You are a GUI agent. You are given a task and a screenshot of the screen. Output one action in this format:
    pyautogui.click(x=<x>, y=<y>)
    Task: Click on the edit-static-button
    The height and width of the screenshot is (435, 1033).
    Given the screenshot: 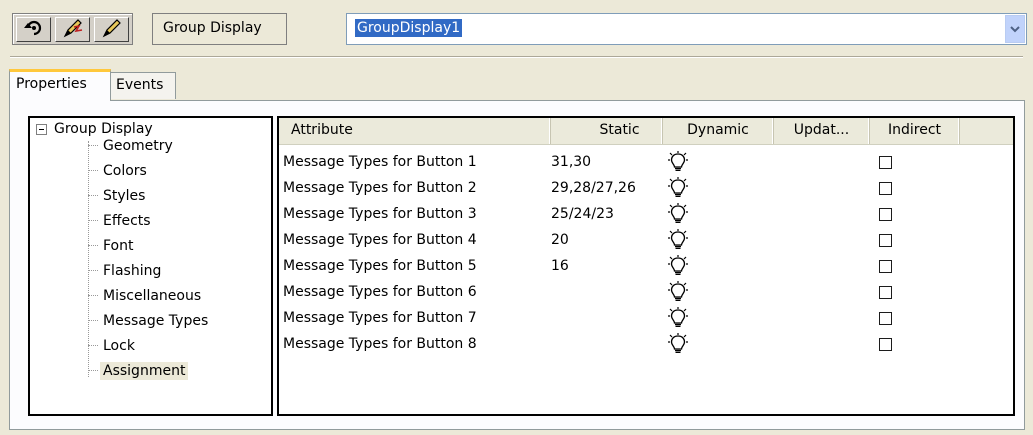 What is the action you would take?
    pyautogui.click(x=111, y=29)
    